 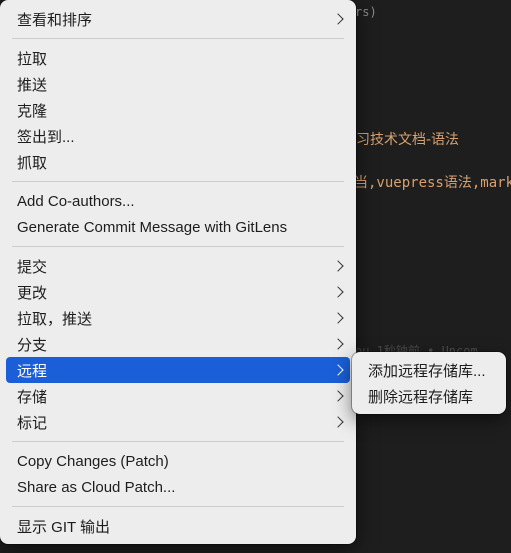 What do you see at coordinates (93, 461) in the screenshot?
I see `menu-item-label: Copy Changes (Patch)` at bounding box center [93, 461].